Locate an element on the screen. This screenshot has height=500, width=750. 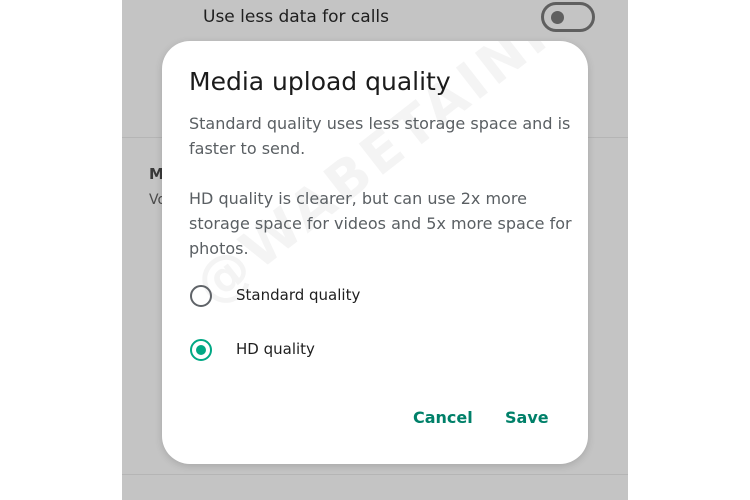
setting-label: Use less data for calls is located at coordinates (296, 17).